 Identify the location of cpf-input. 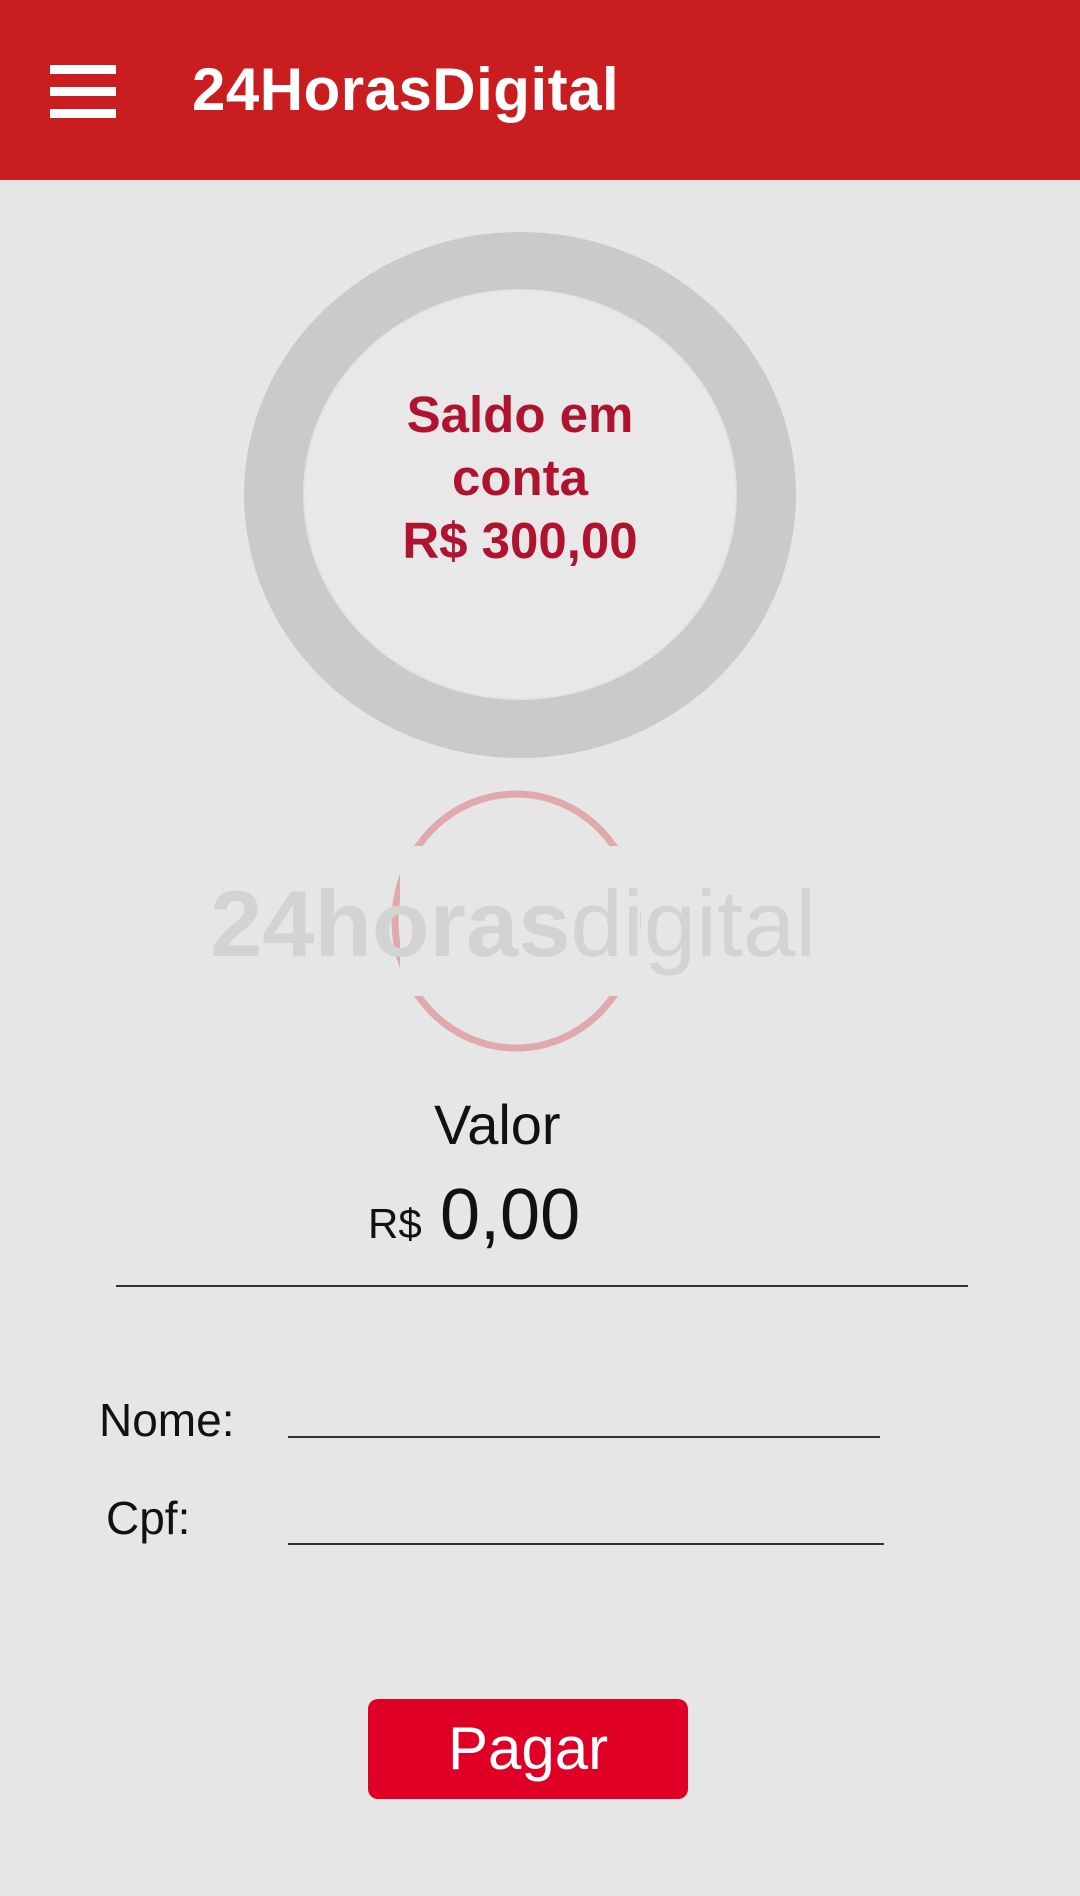
(586, 1515).